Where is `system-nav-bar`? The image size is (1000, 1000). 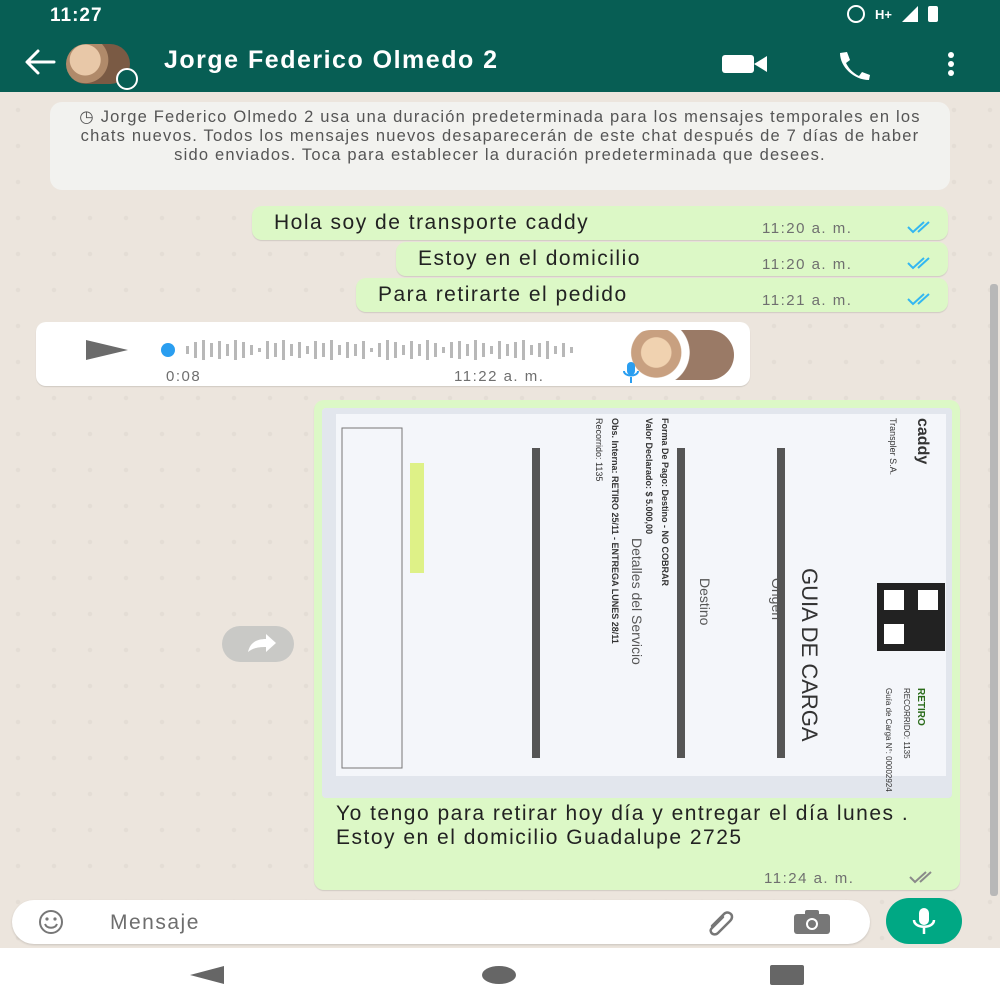 system-nav-bar is located at coordinates (500, 974).